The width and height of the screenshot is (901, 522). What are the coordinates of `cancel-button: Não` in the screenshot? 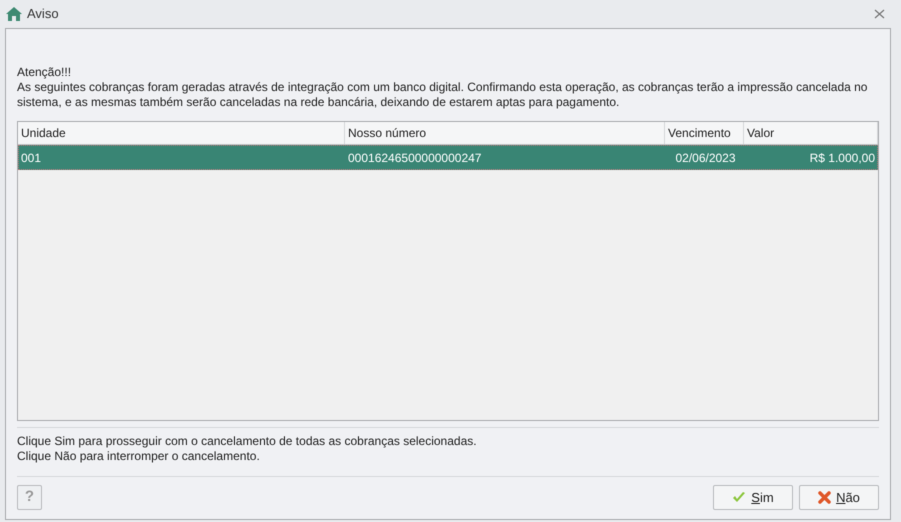 It's located at (839, 497).